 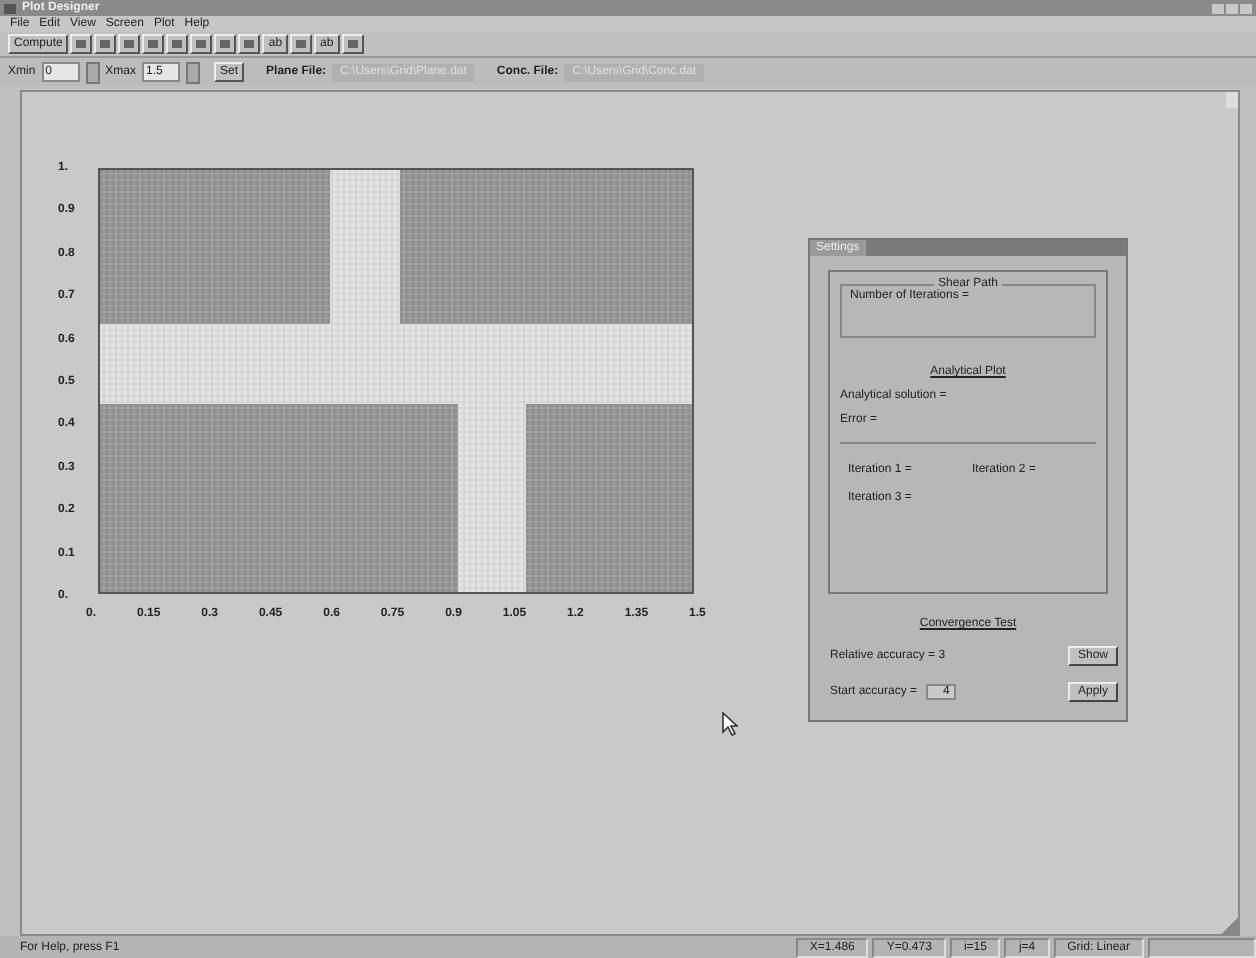 I want to click on app-icon, so click(x=10, y=8).